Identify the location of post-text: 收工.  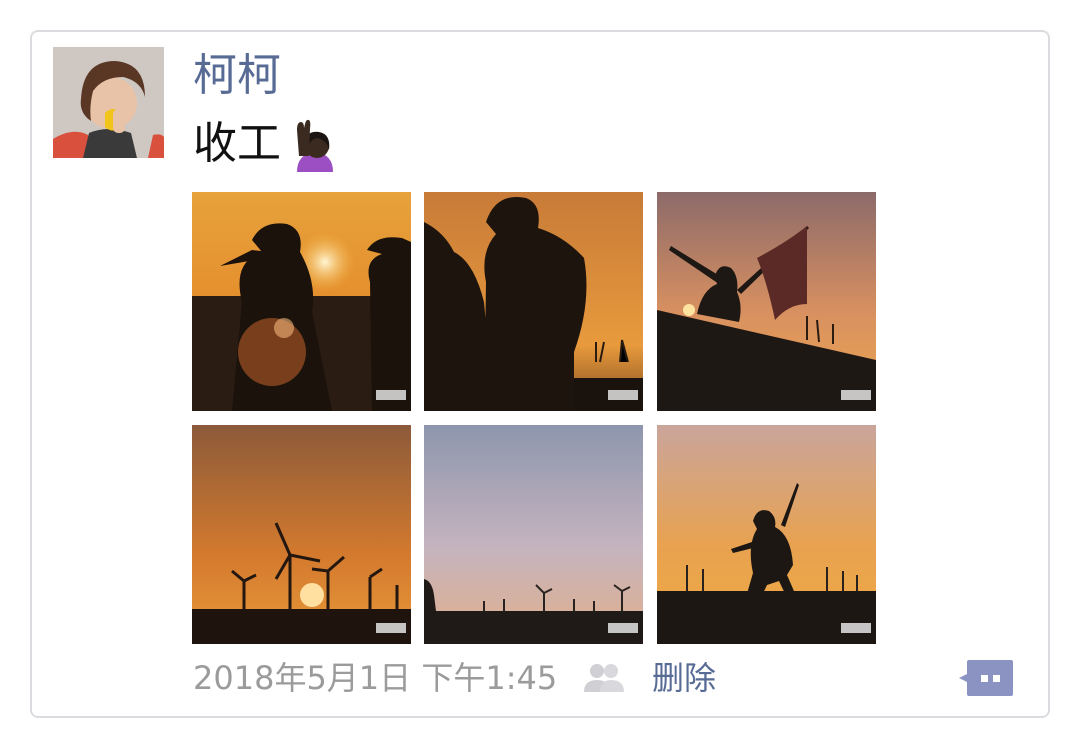
(237, 143).